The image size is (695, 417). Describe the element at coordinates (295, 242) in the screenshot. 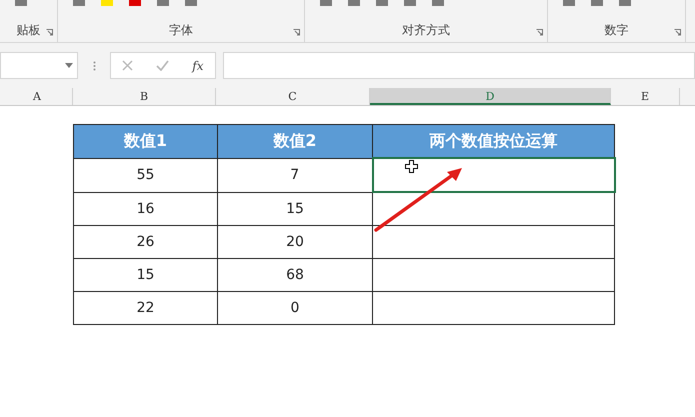

I see `table-cell: 20` at that location.